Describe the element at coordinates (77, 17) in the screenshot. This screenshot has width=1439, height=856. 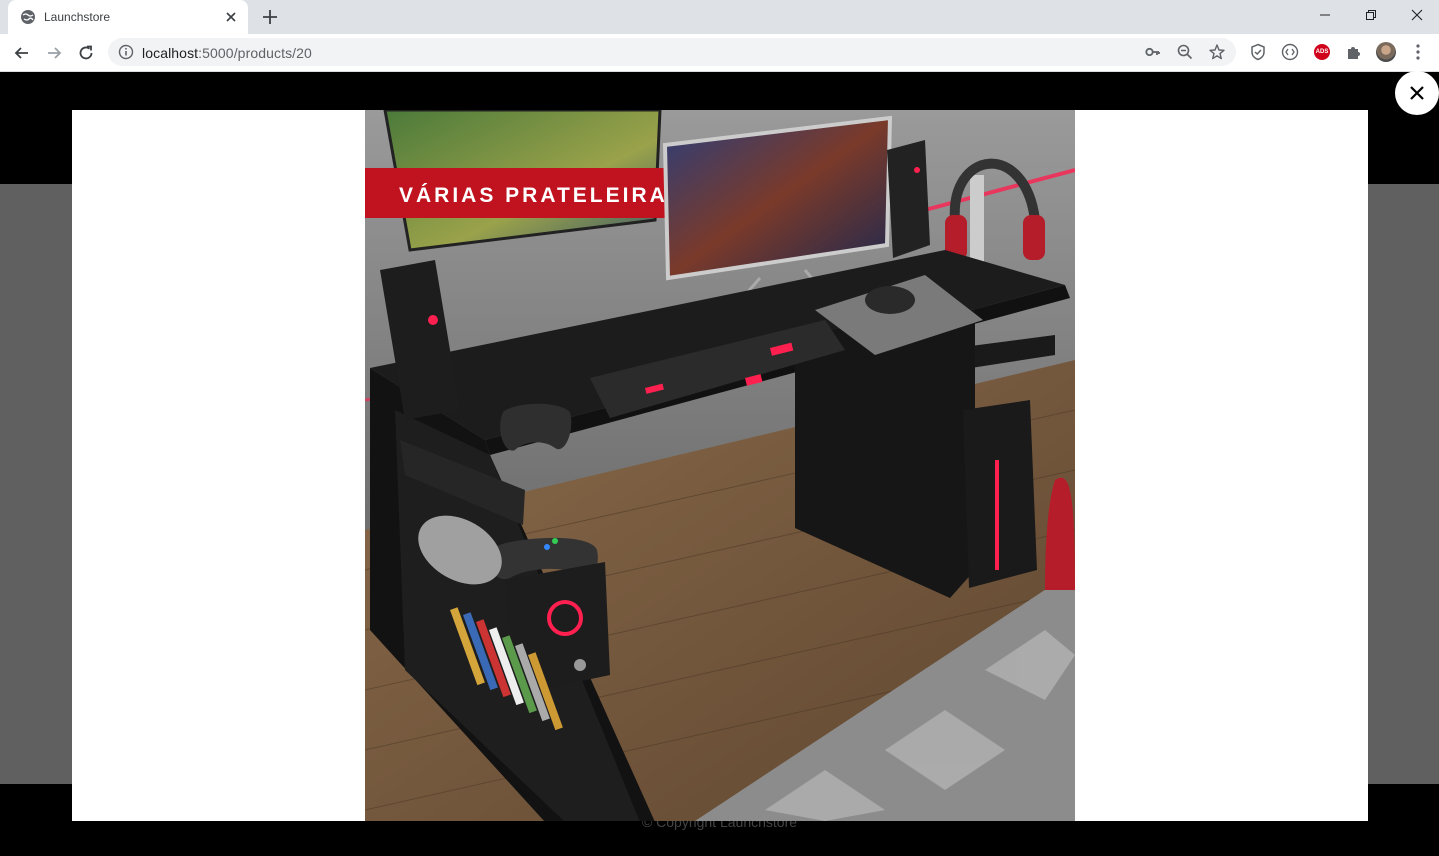
I see `tab-title: Launchstore` at that location.